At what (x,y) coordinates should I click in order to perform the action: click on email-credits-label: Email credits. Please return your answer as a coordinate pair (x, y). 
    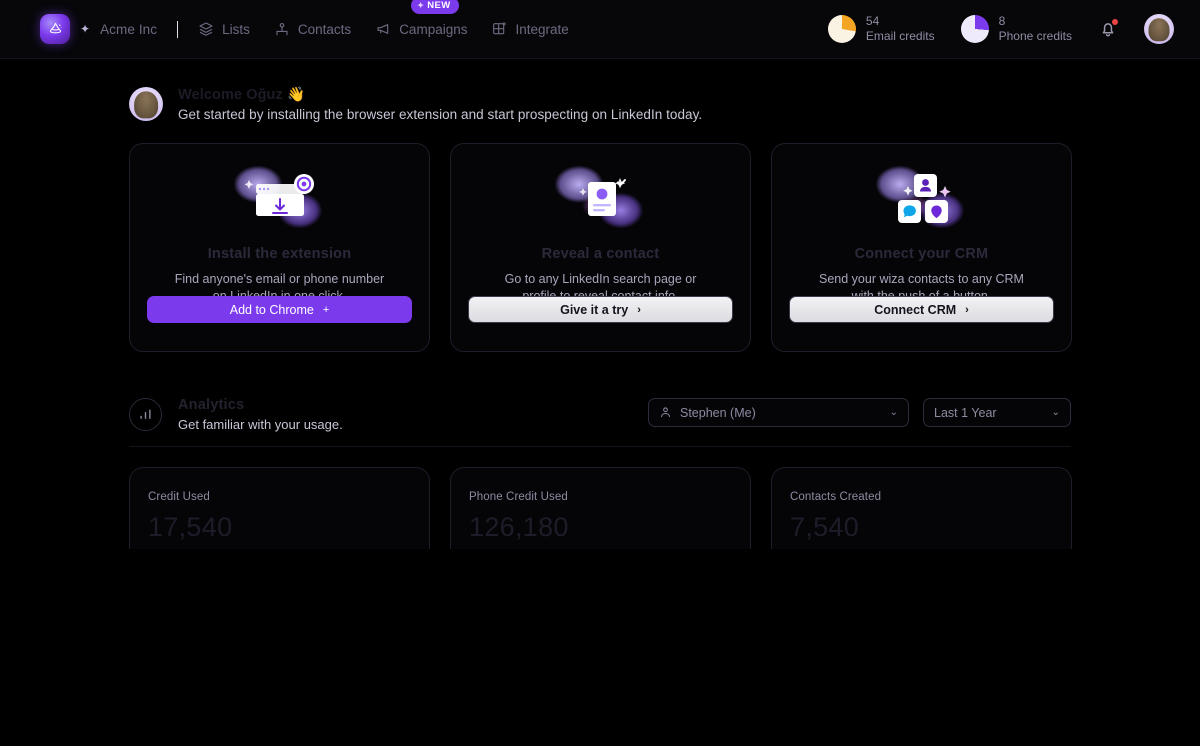
    Looking at the image, I should click on (900, 36).